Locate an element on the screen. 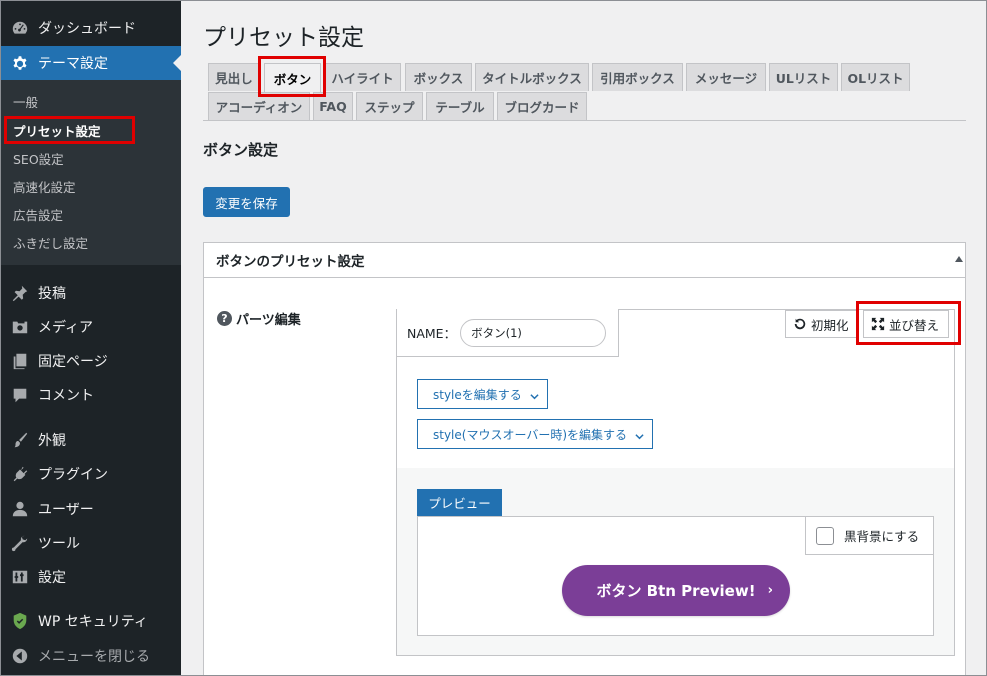 This screenshot has width=987, height=676. nav-posts: 投稿 is located at coordinates (90, 293).